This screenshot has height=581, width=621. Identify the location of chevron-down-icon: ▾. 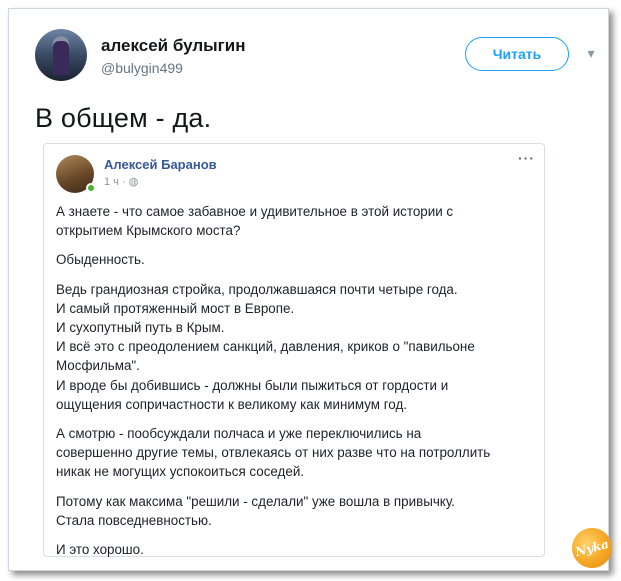
(591, 53).